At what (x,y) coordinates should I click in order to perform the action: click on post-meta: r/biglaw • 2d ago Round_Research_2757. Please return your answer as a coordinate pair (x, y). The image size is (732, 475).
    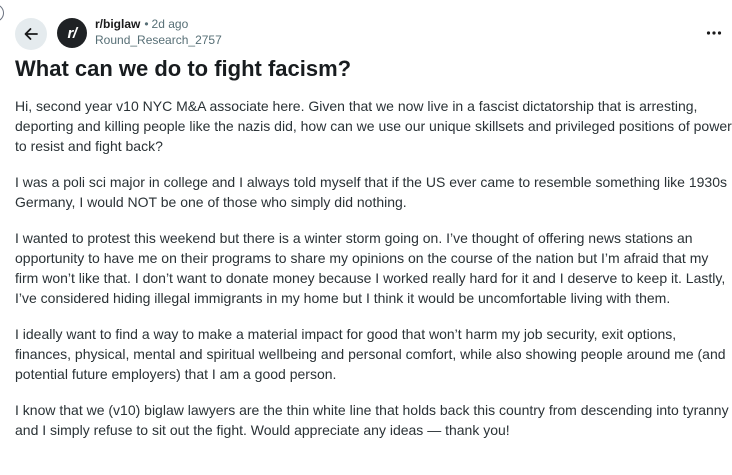
    Looking at the image, I should click on (158, 32).